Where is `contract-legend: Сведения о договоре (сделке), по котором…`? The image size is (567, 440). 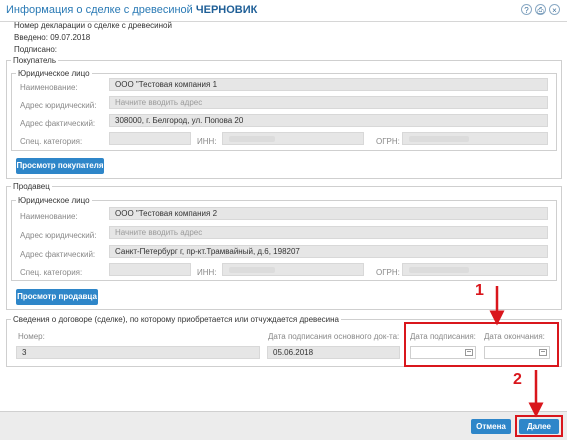 contract-legend: Сведения о договоре (сделке), по котором… is located at coordinates (176, 319).